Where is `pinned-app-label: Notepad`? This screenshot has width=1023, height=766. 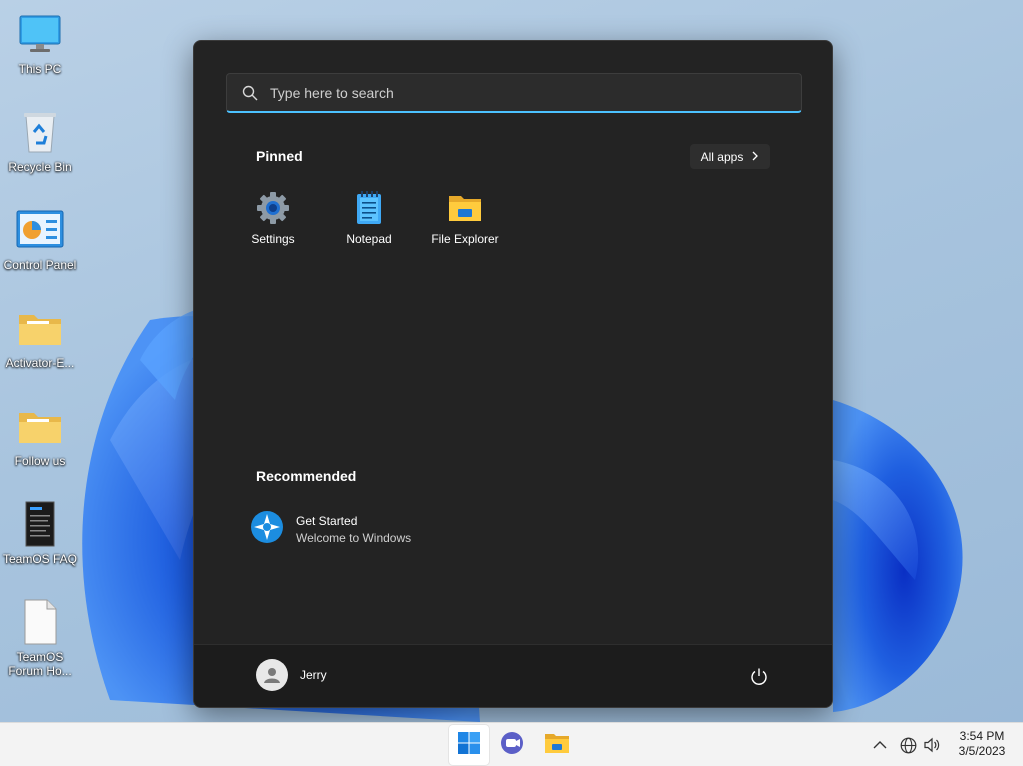 pinned-app-label: Notepad is located at coordinates (369, 239).